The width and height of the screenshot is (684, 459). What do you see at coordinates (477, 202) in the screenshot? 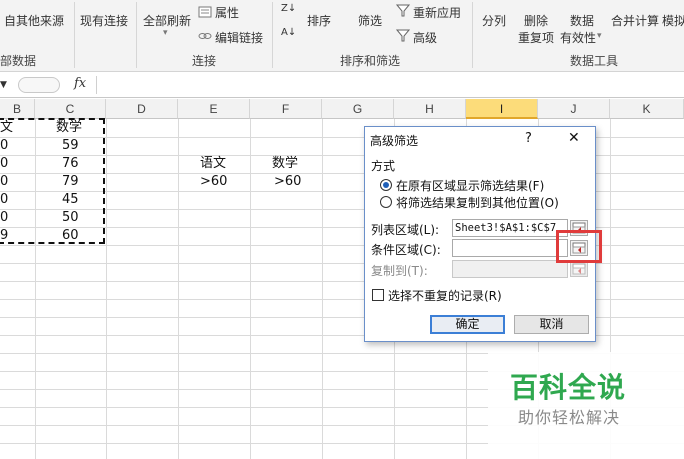
I see `option-copy-label: 将筛选结果复制到其他位置(O)` at bounding box center [477, 202].